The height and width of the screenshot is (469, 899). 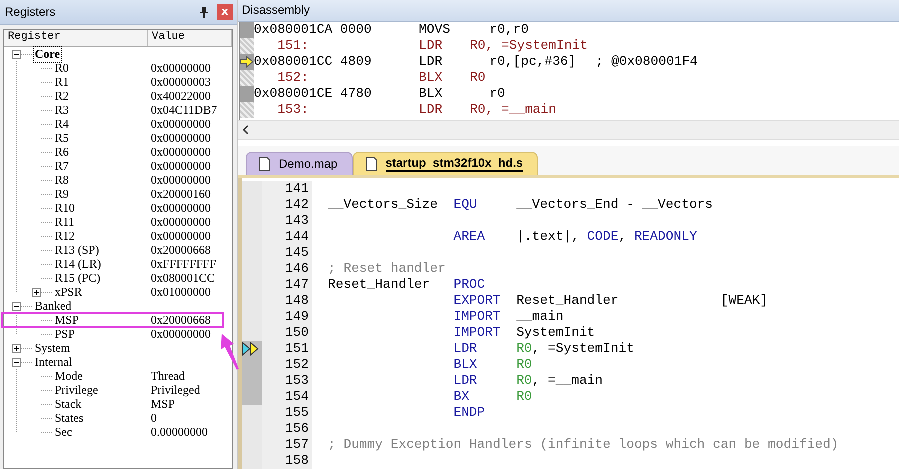 I want to click on line-number: 150, so click(x=297, y=333).